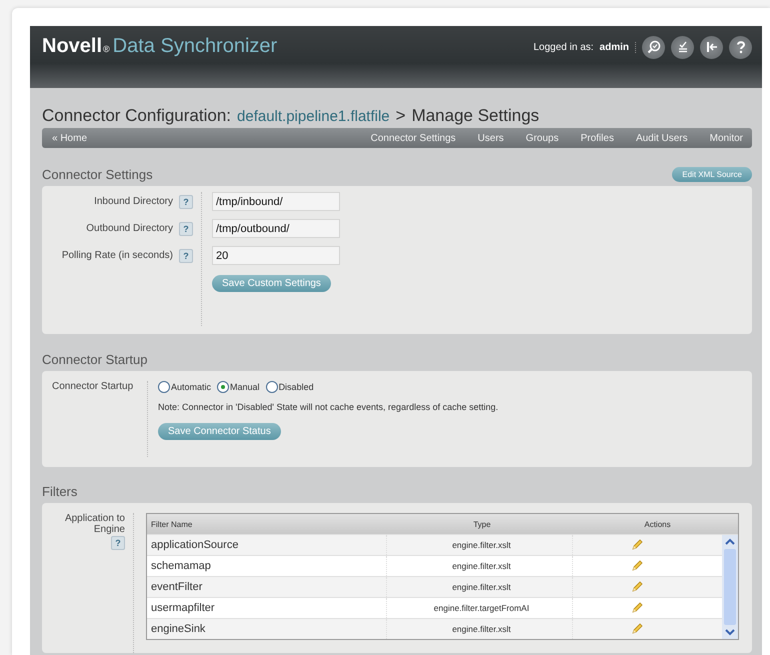  What do you see at coordinates (172, 524) in the screenshot?
I see `column-header: Filter Name` at bounding box center [172, 524].